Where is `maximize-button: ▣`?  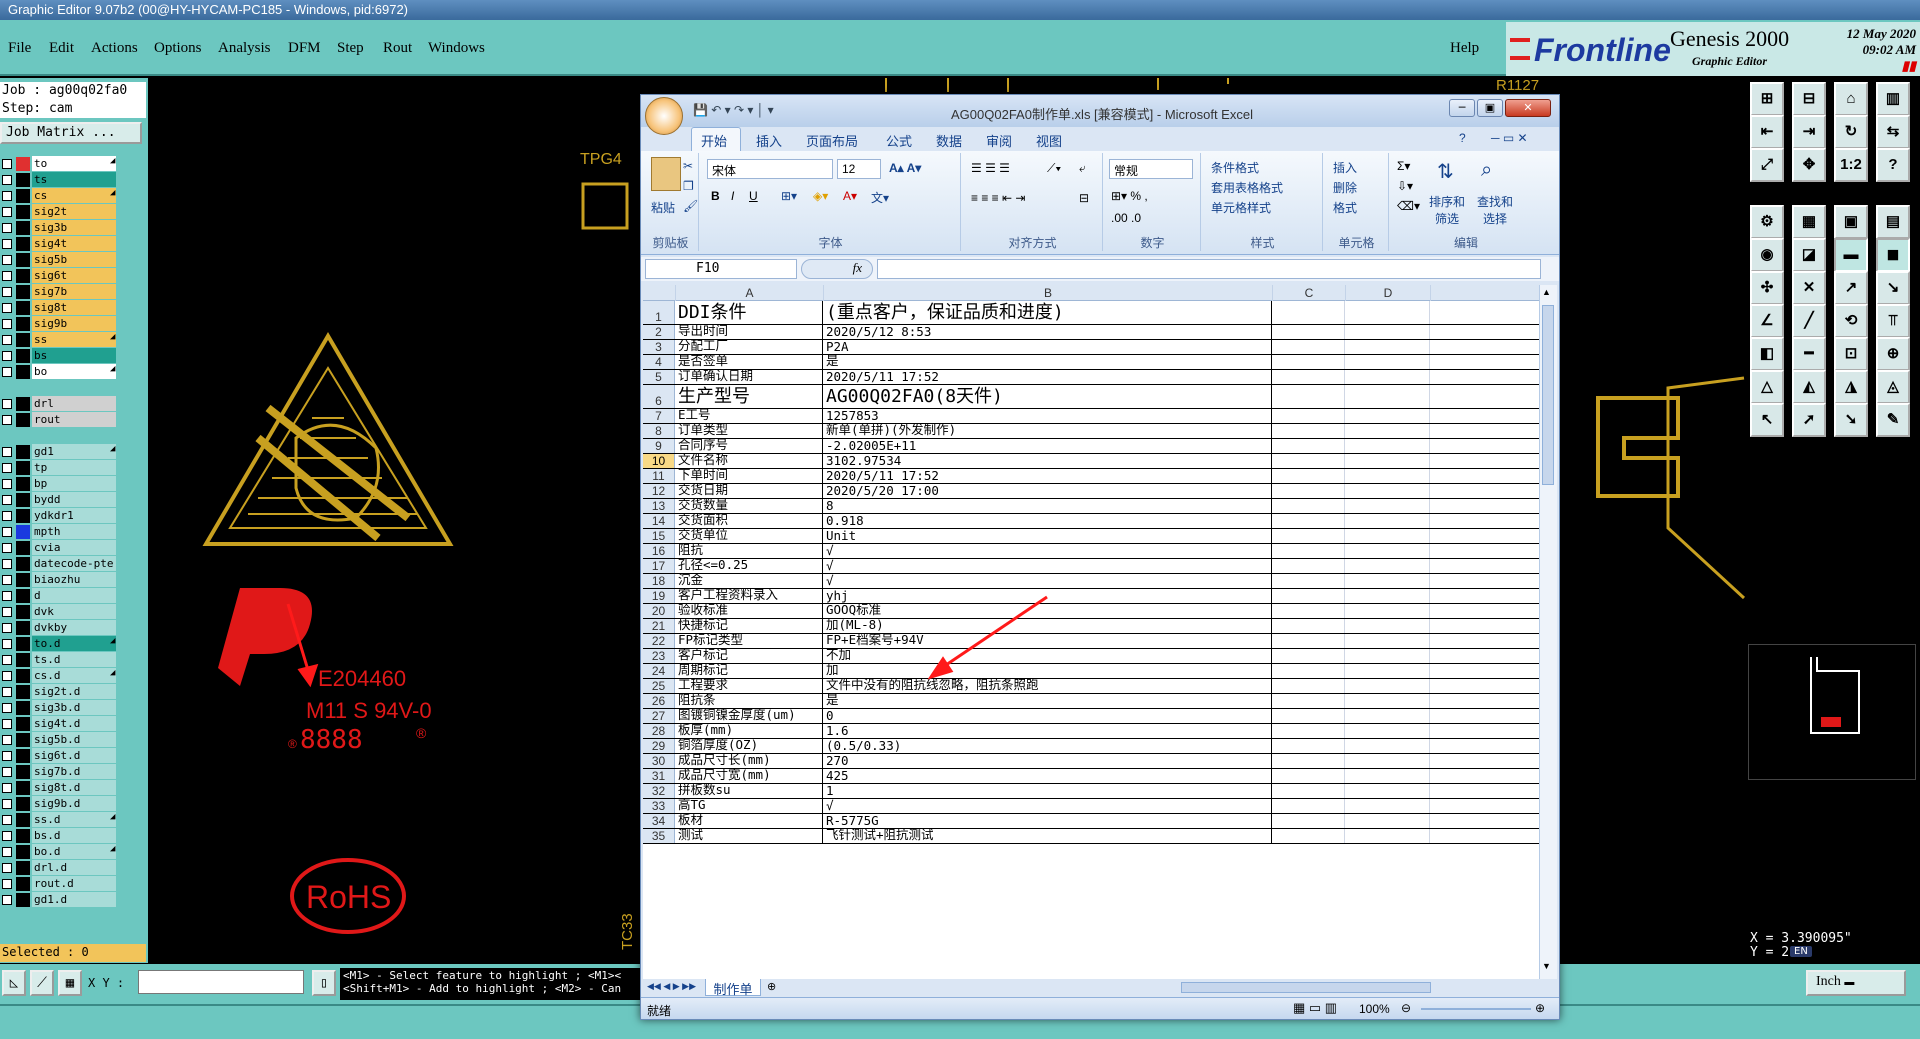
maximize-button: ▣ is located at coordinates (1490, 108).